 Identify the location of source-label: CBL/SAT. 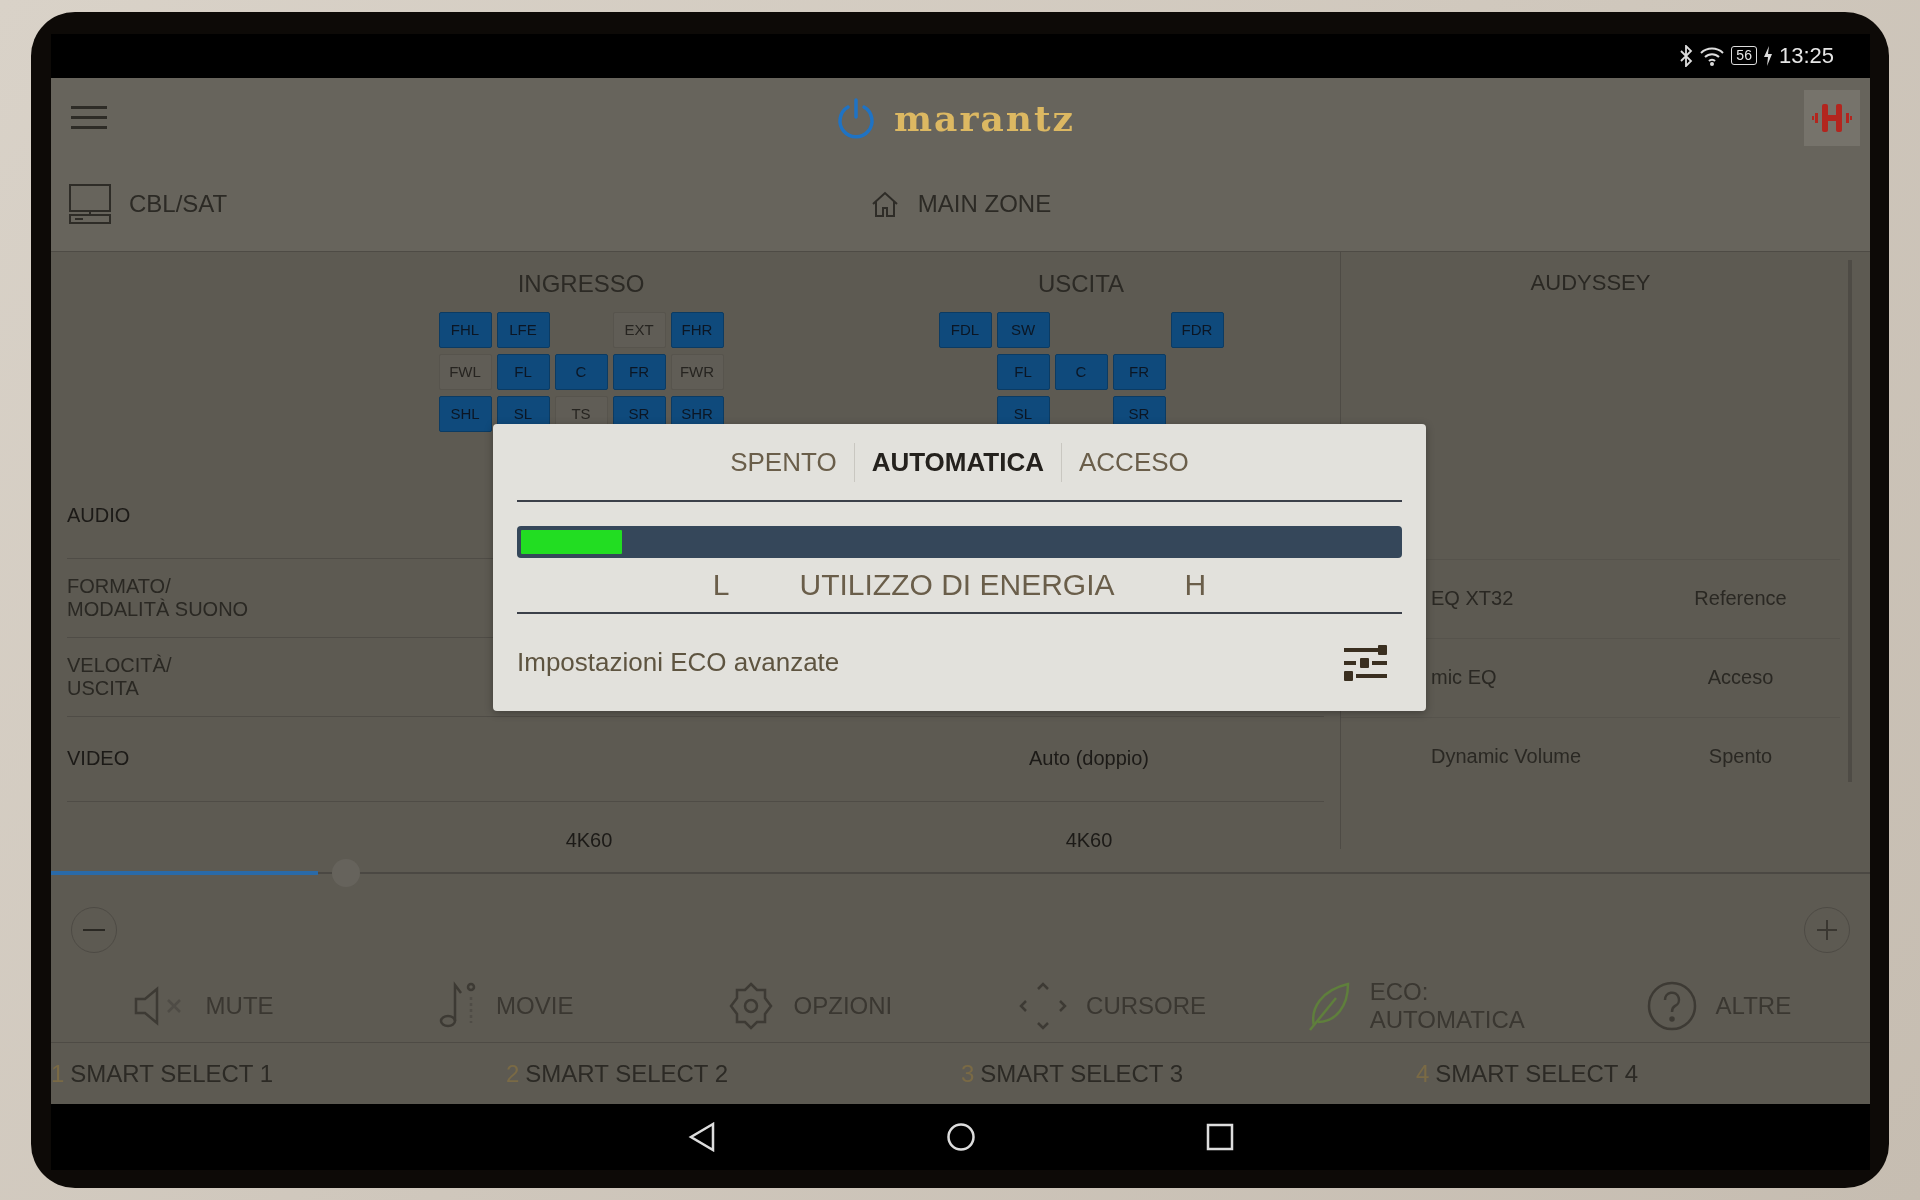
(178, 204).